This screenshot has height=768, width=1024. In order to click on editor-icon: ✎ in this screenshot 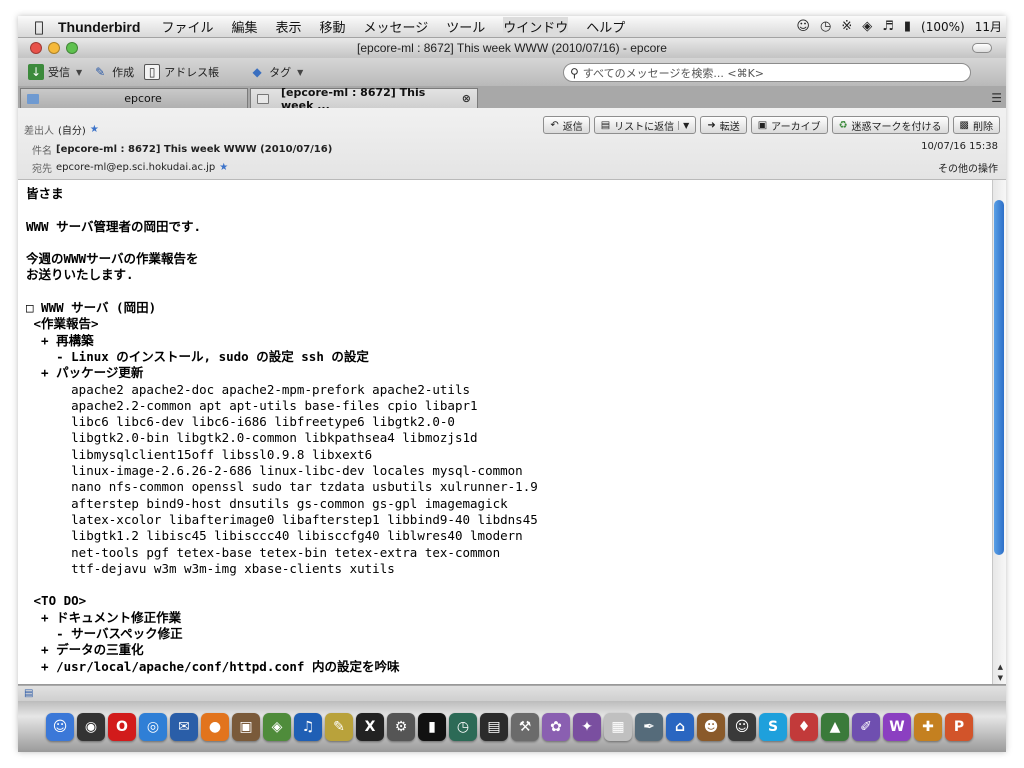, I will do `click(339, 726)`.